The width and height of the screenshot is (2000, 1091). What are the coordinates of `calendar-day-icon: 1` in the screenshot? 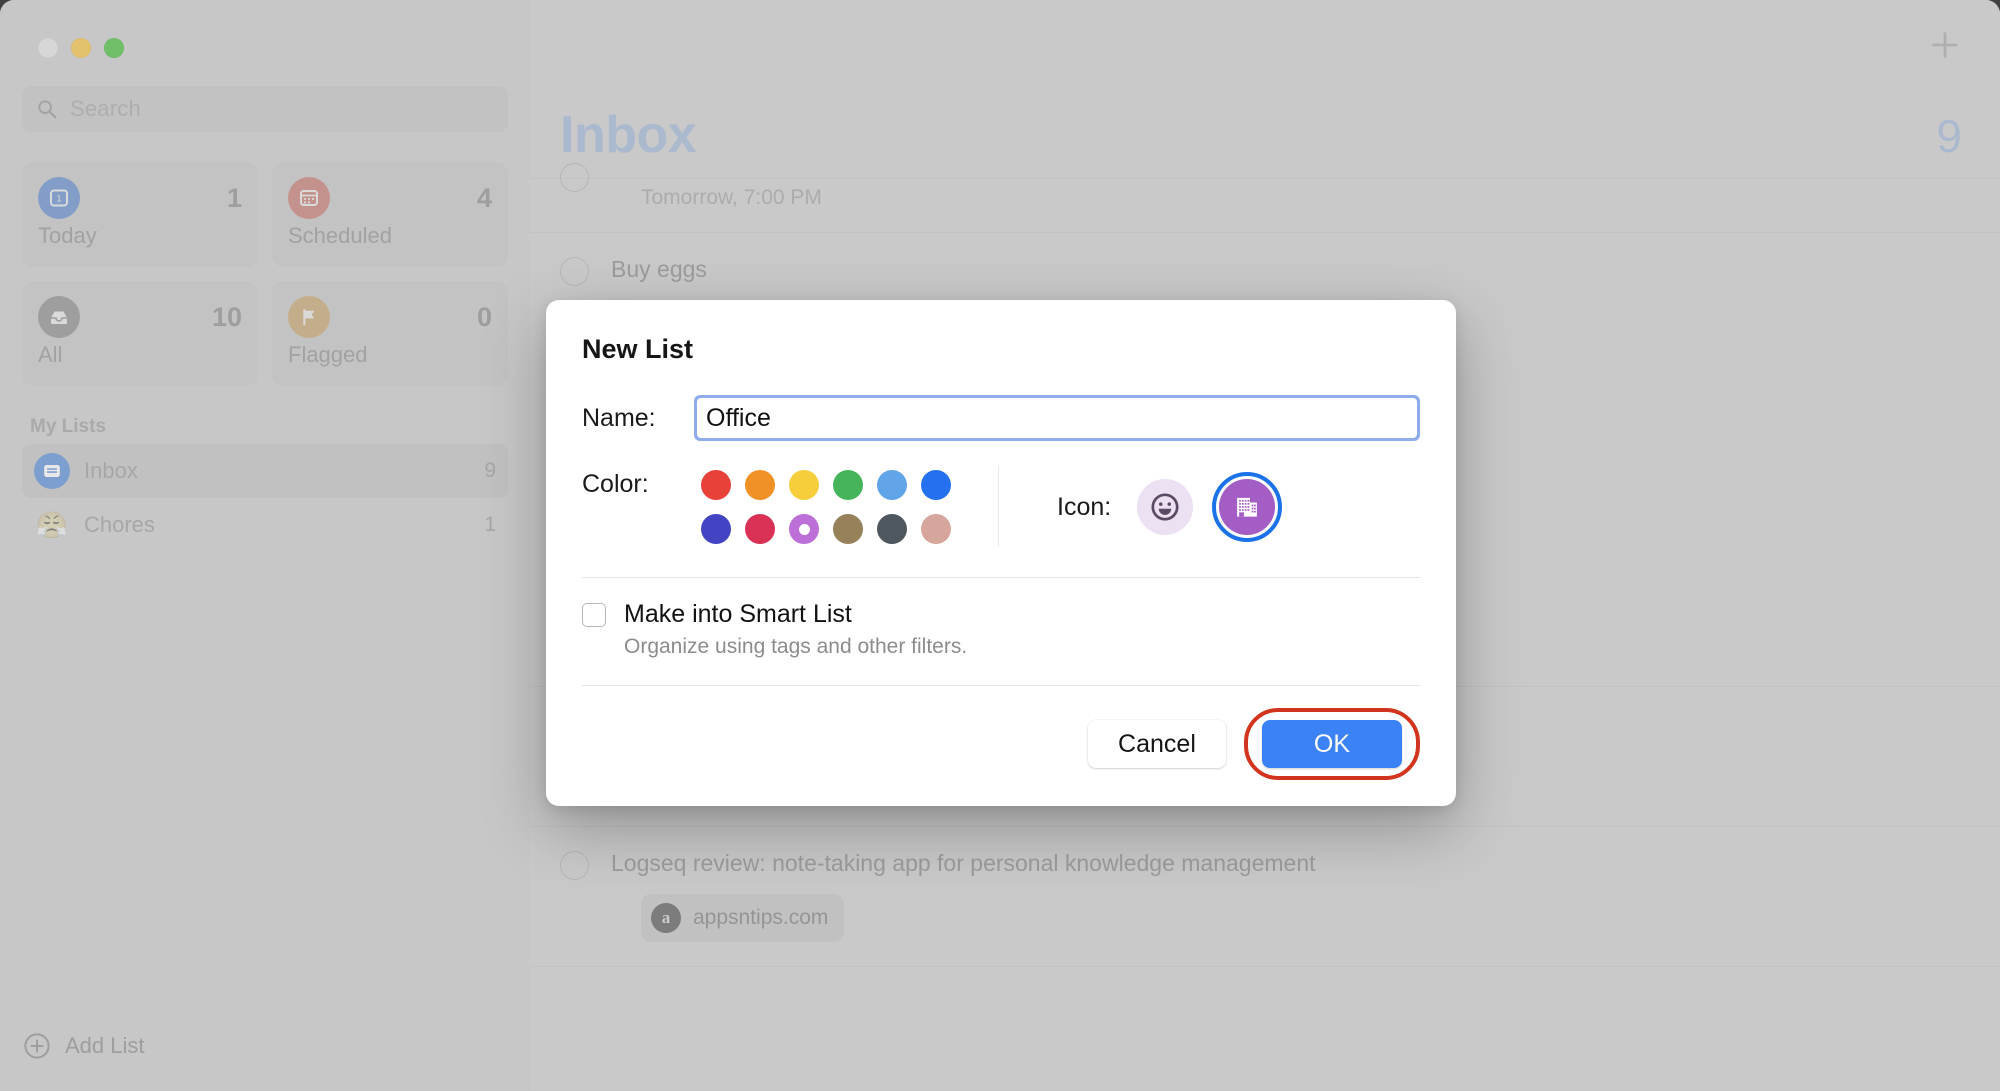 It's located at (59, 198).